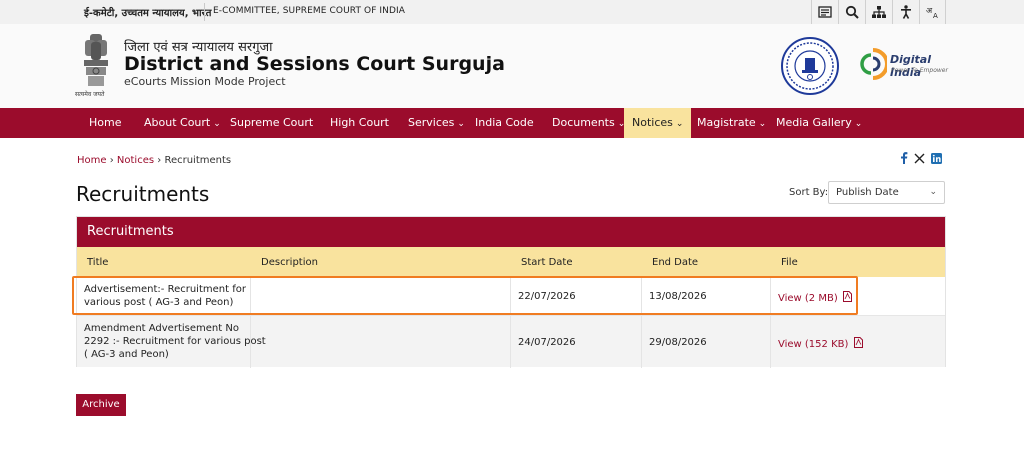 Image resolution: width=1024 pixels, height=476 pixels. What do you see at coordinates (936, 158) in the screenshot?
I see `linkedin-icon` at bounding box center [936, 158].